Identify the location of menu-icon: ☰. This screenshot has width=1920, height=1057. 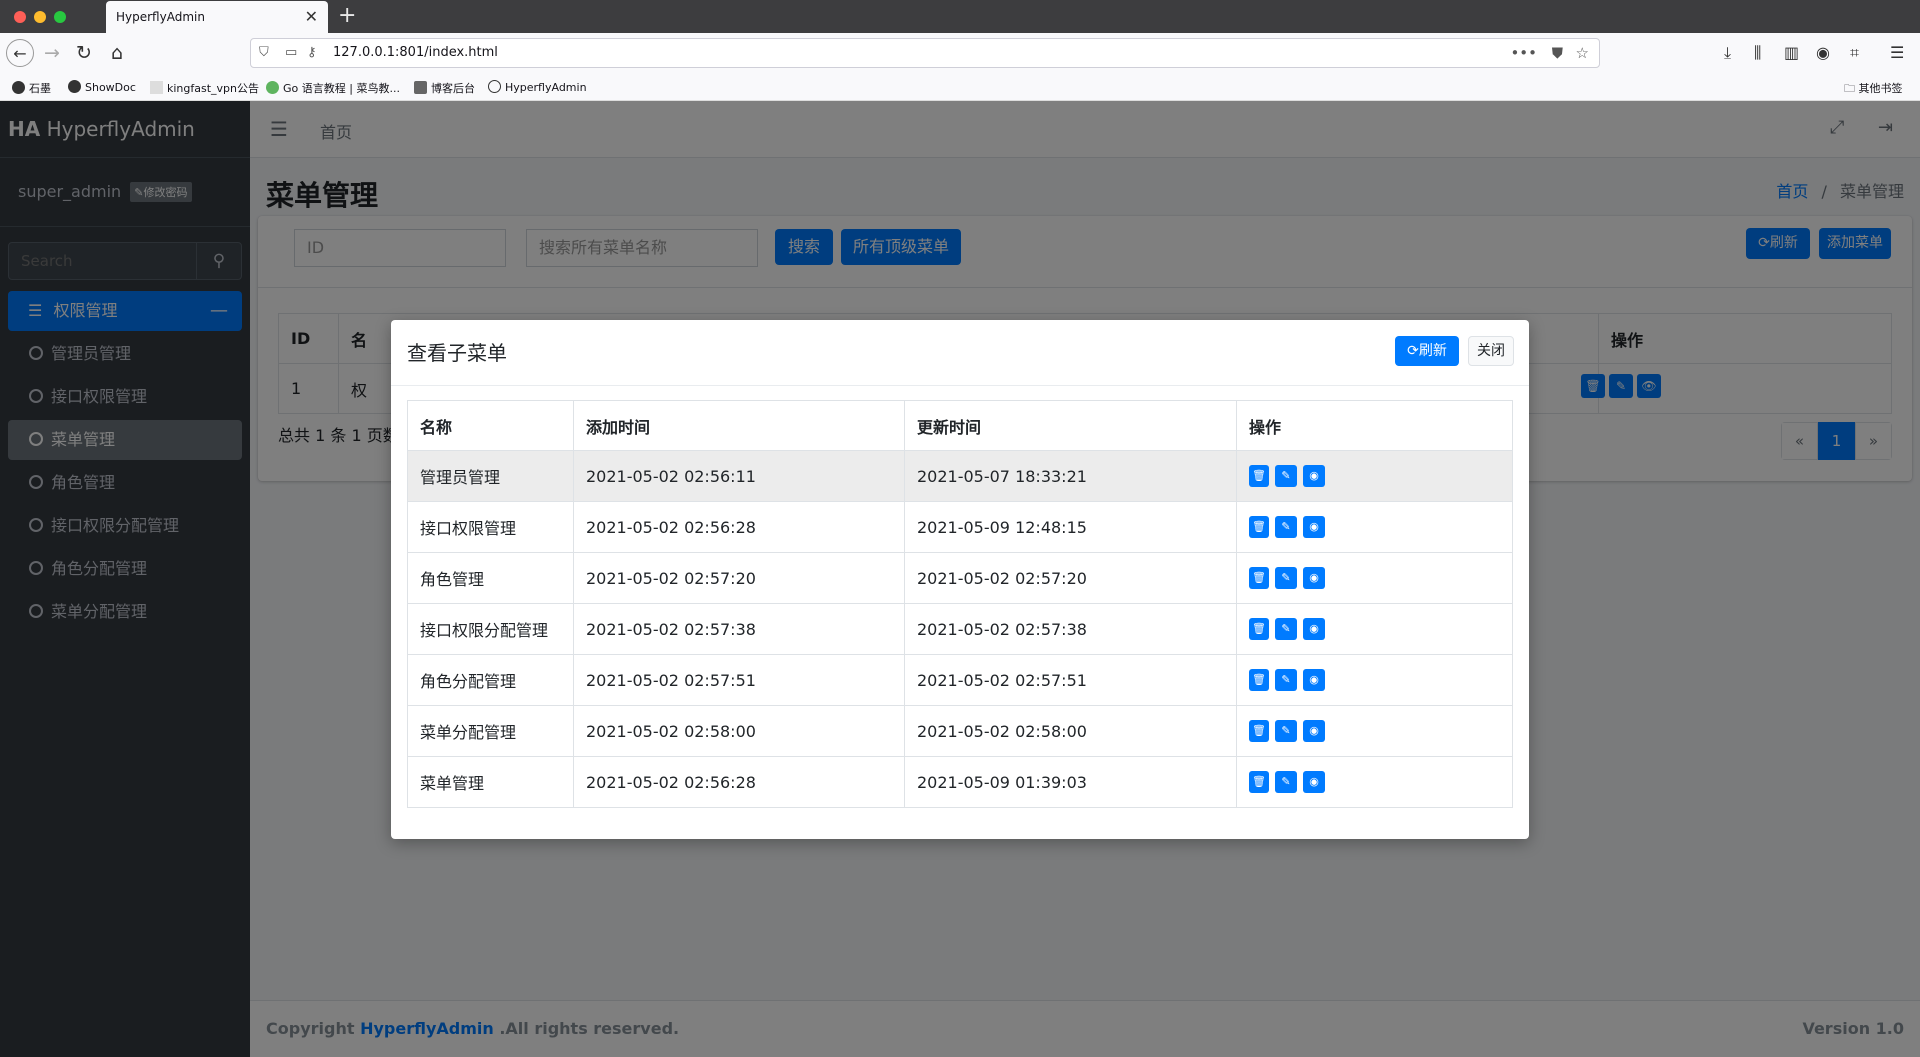
(1897, 53).